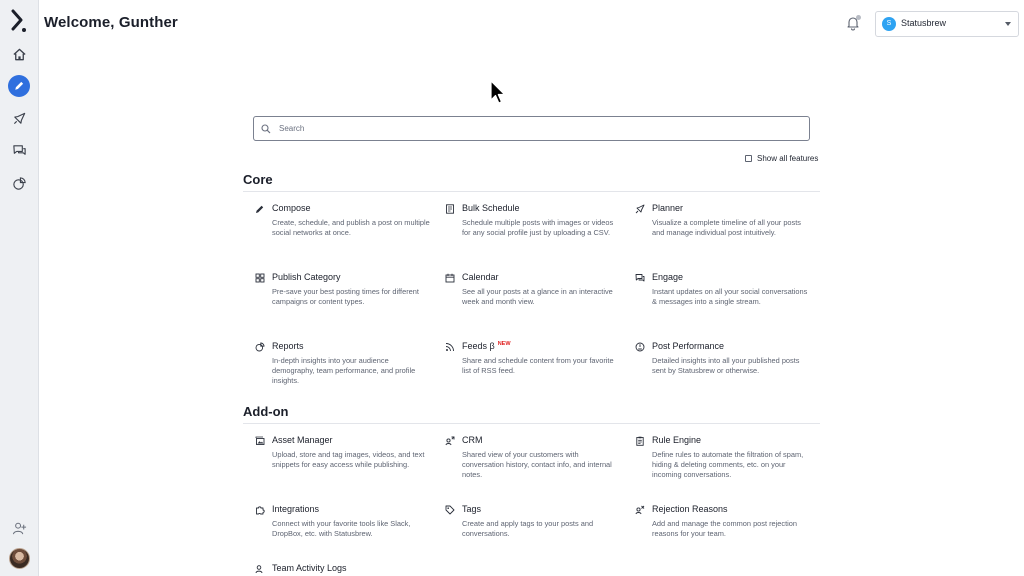 The image size is (1024, 576). I want to click on feature-name: Reports, so click(288, 346).